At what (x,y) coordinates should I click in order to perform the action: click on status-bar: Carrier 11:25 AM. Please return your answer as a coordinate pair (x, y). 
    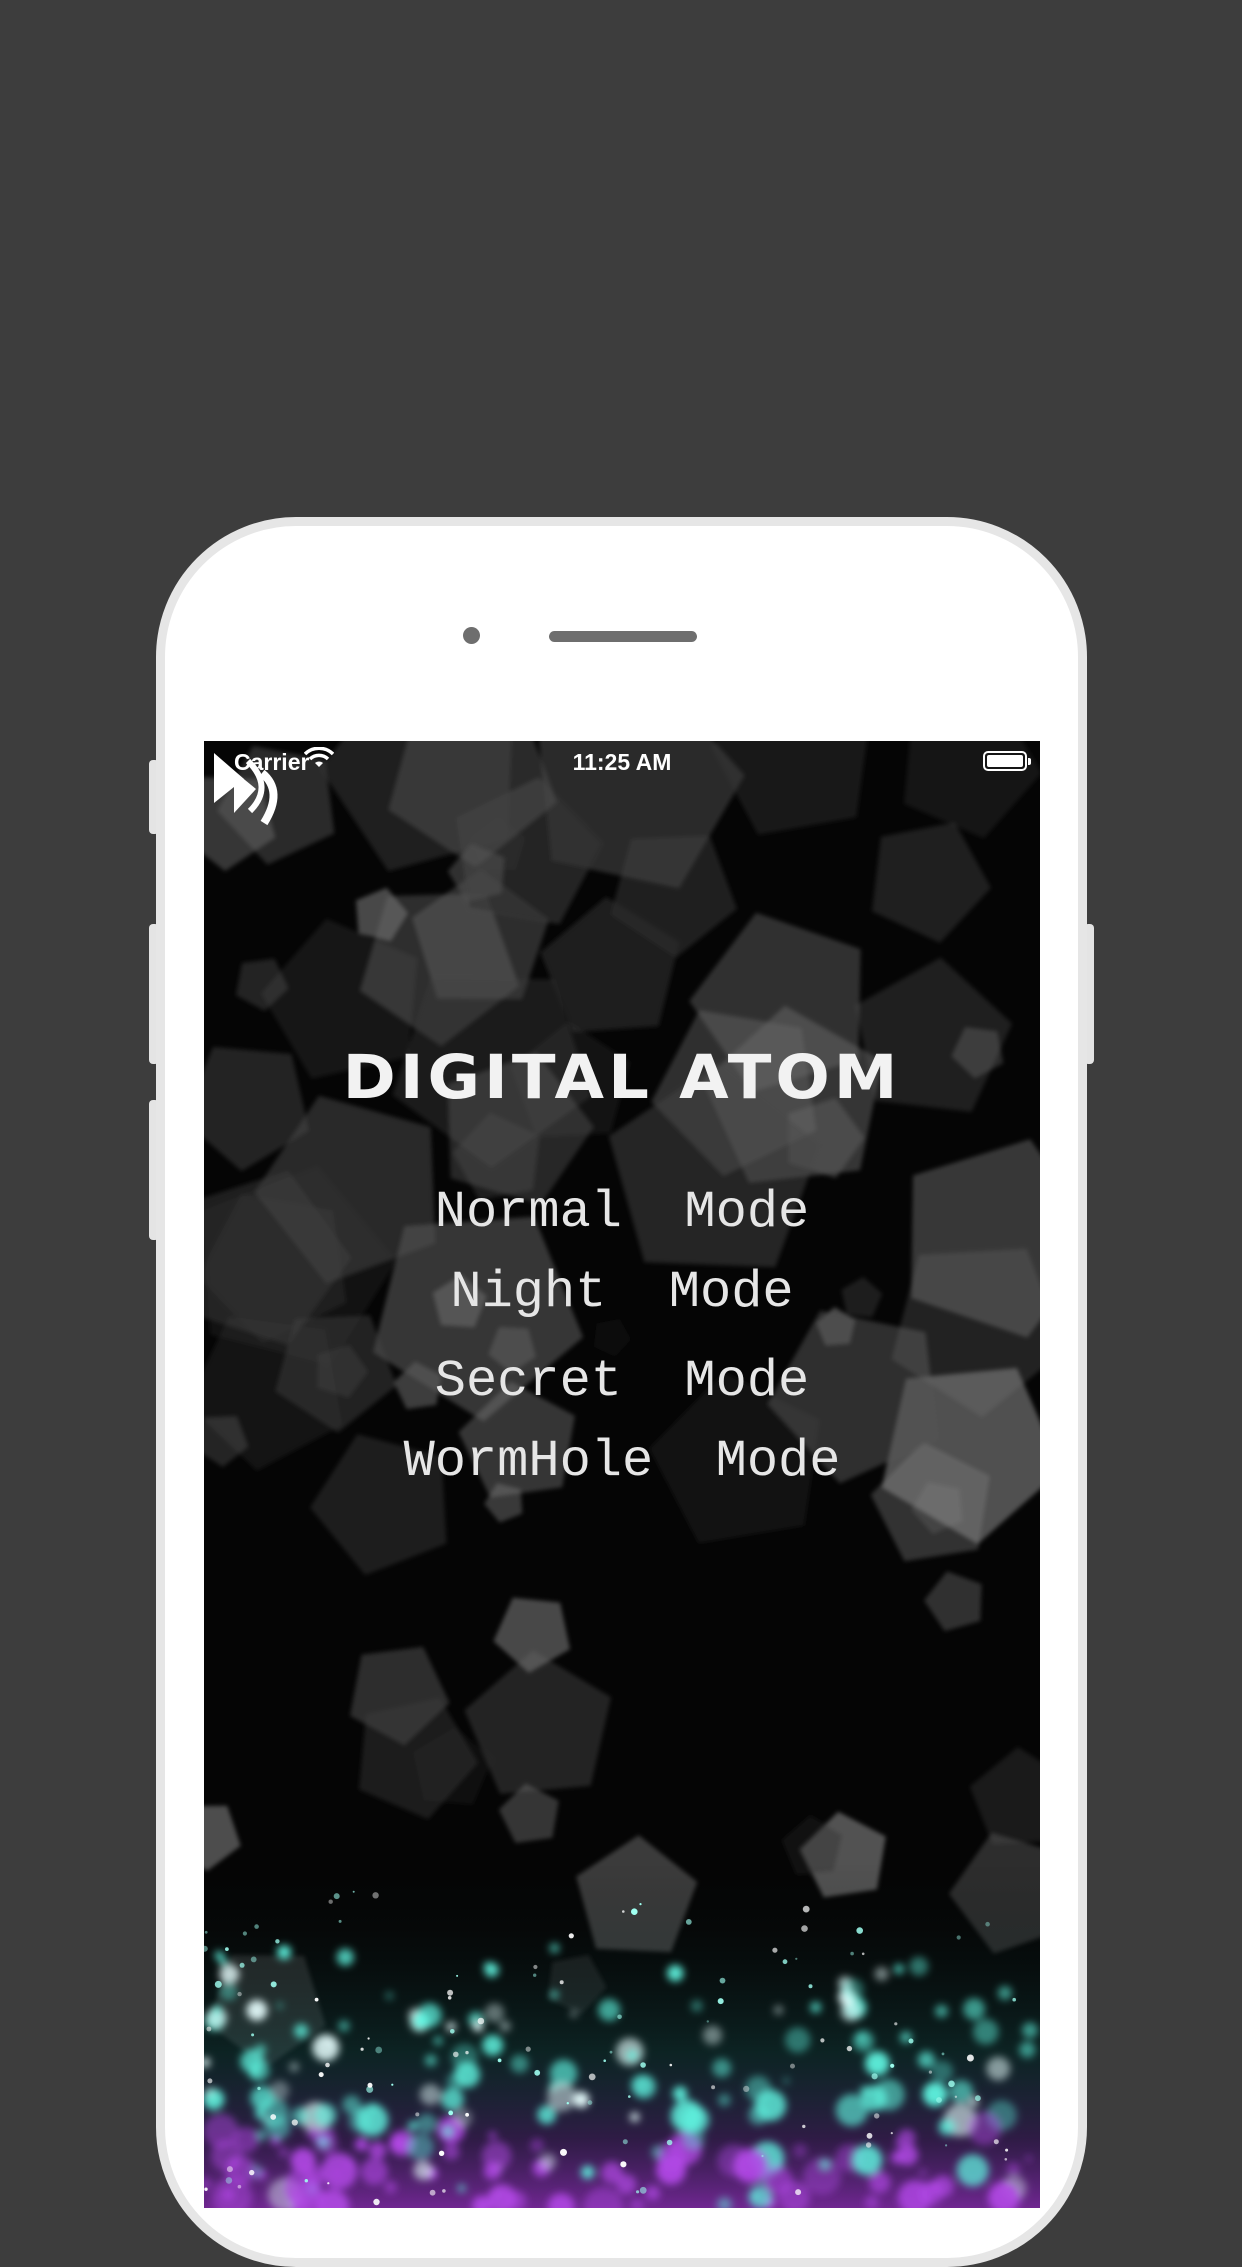
    Looking at the image, I should click on (622, 763).